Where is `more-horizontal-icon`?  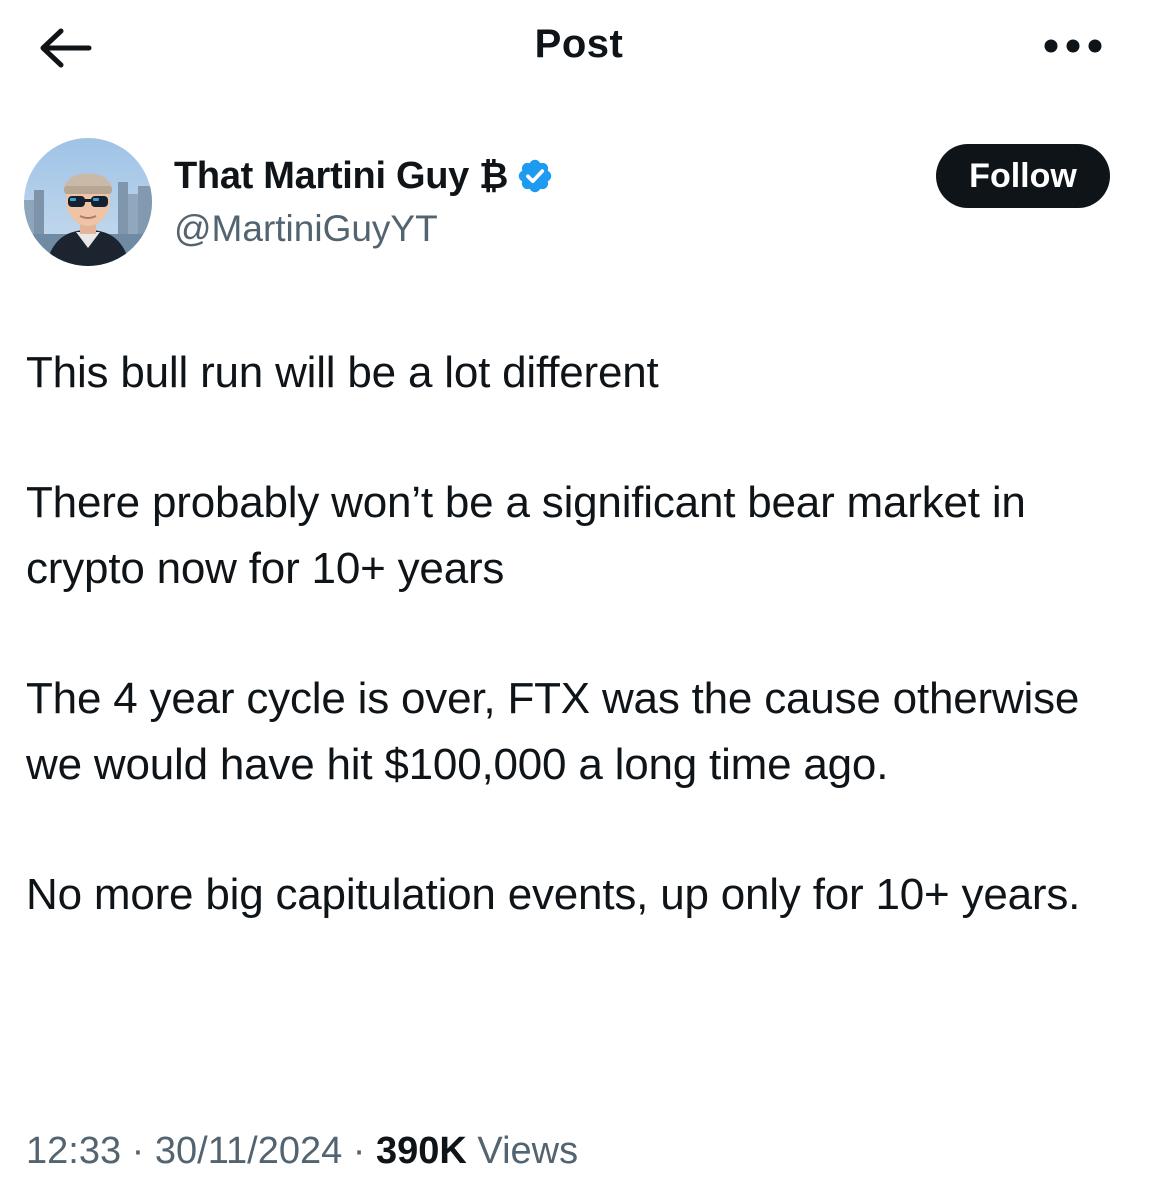 more-horizontal-icon is located at coordinates (1073, 46).